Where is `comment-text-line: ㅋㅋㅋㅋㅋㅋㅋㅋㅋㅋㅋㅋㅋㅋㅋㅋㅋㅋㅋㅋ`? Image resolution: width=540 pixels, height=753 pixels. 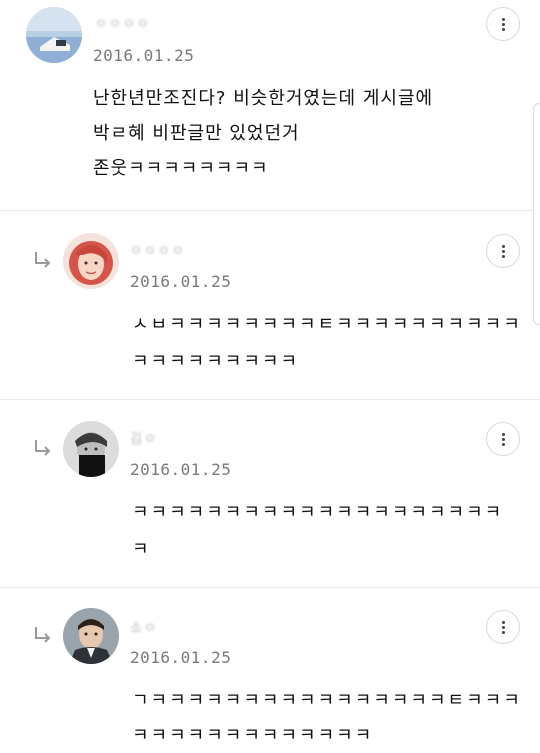
comment-text-line: ㅋㅋㅋㅋㅋㅋㅋㅋㅋㅋㅋㅋㅋㅋㅋㅋㅋㅋㅋㅋ is located at coordinates (318, 512).